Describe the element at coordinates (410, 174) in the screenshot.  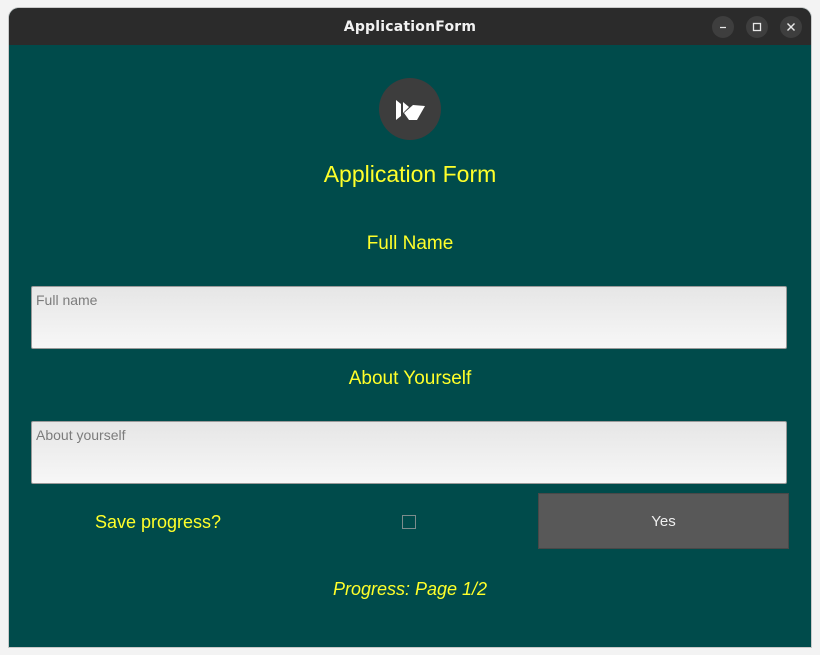
I see `page-title: Application Form` at that location.